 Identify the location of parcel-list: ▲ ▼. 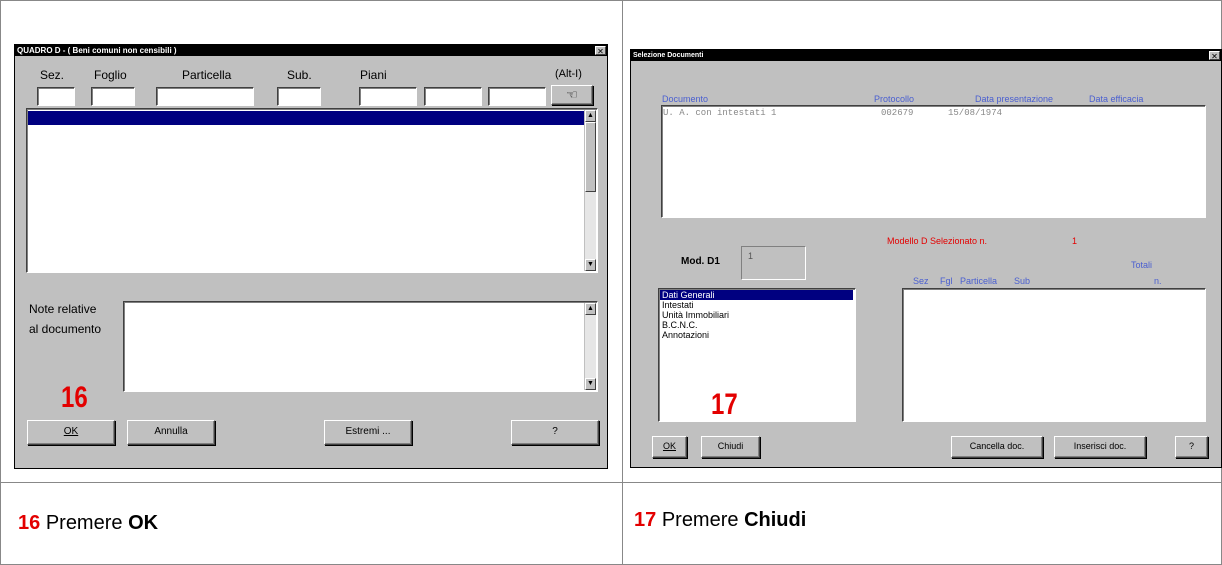
(312, 190).